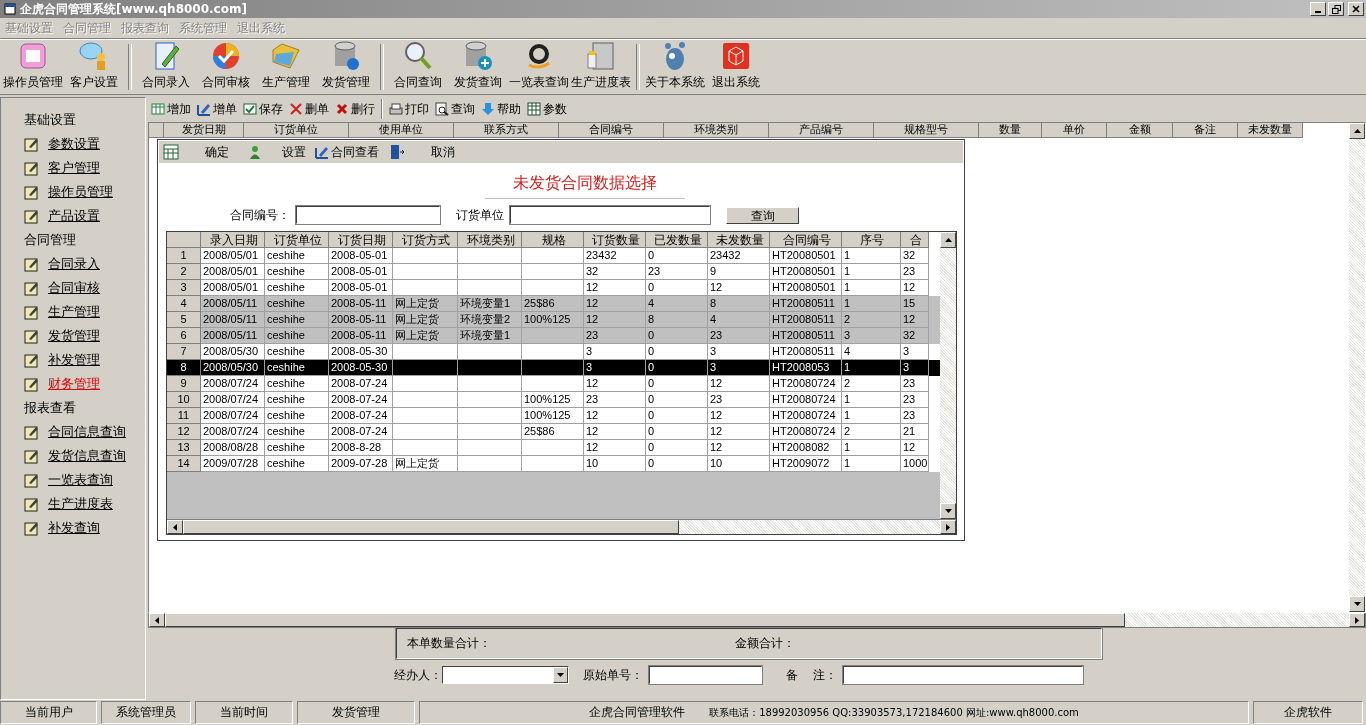 Image resolution: width=1366 pixels, height=725 pixels. I want to click on toolbar-button: 参数, so click(547, 109).